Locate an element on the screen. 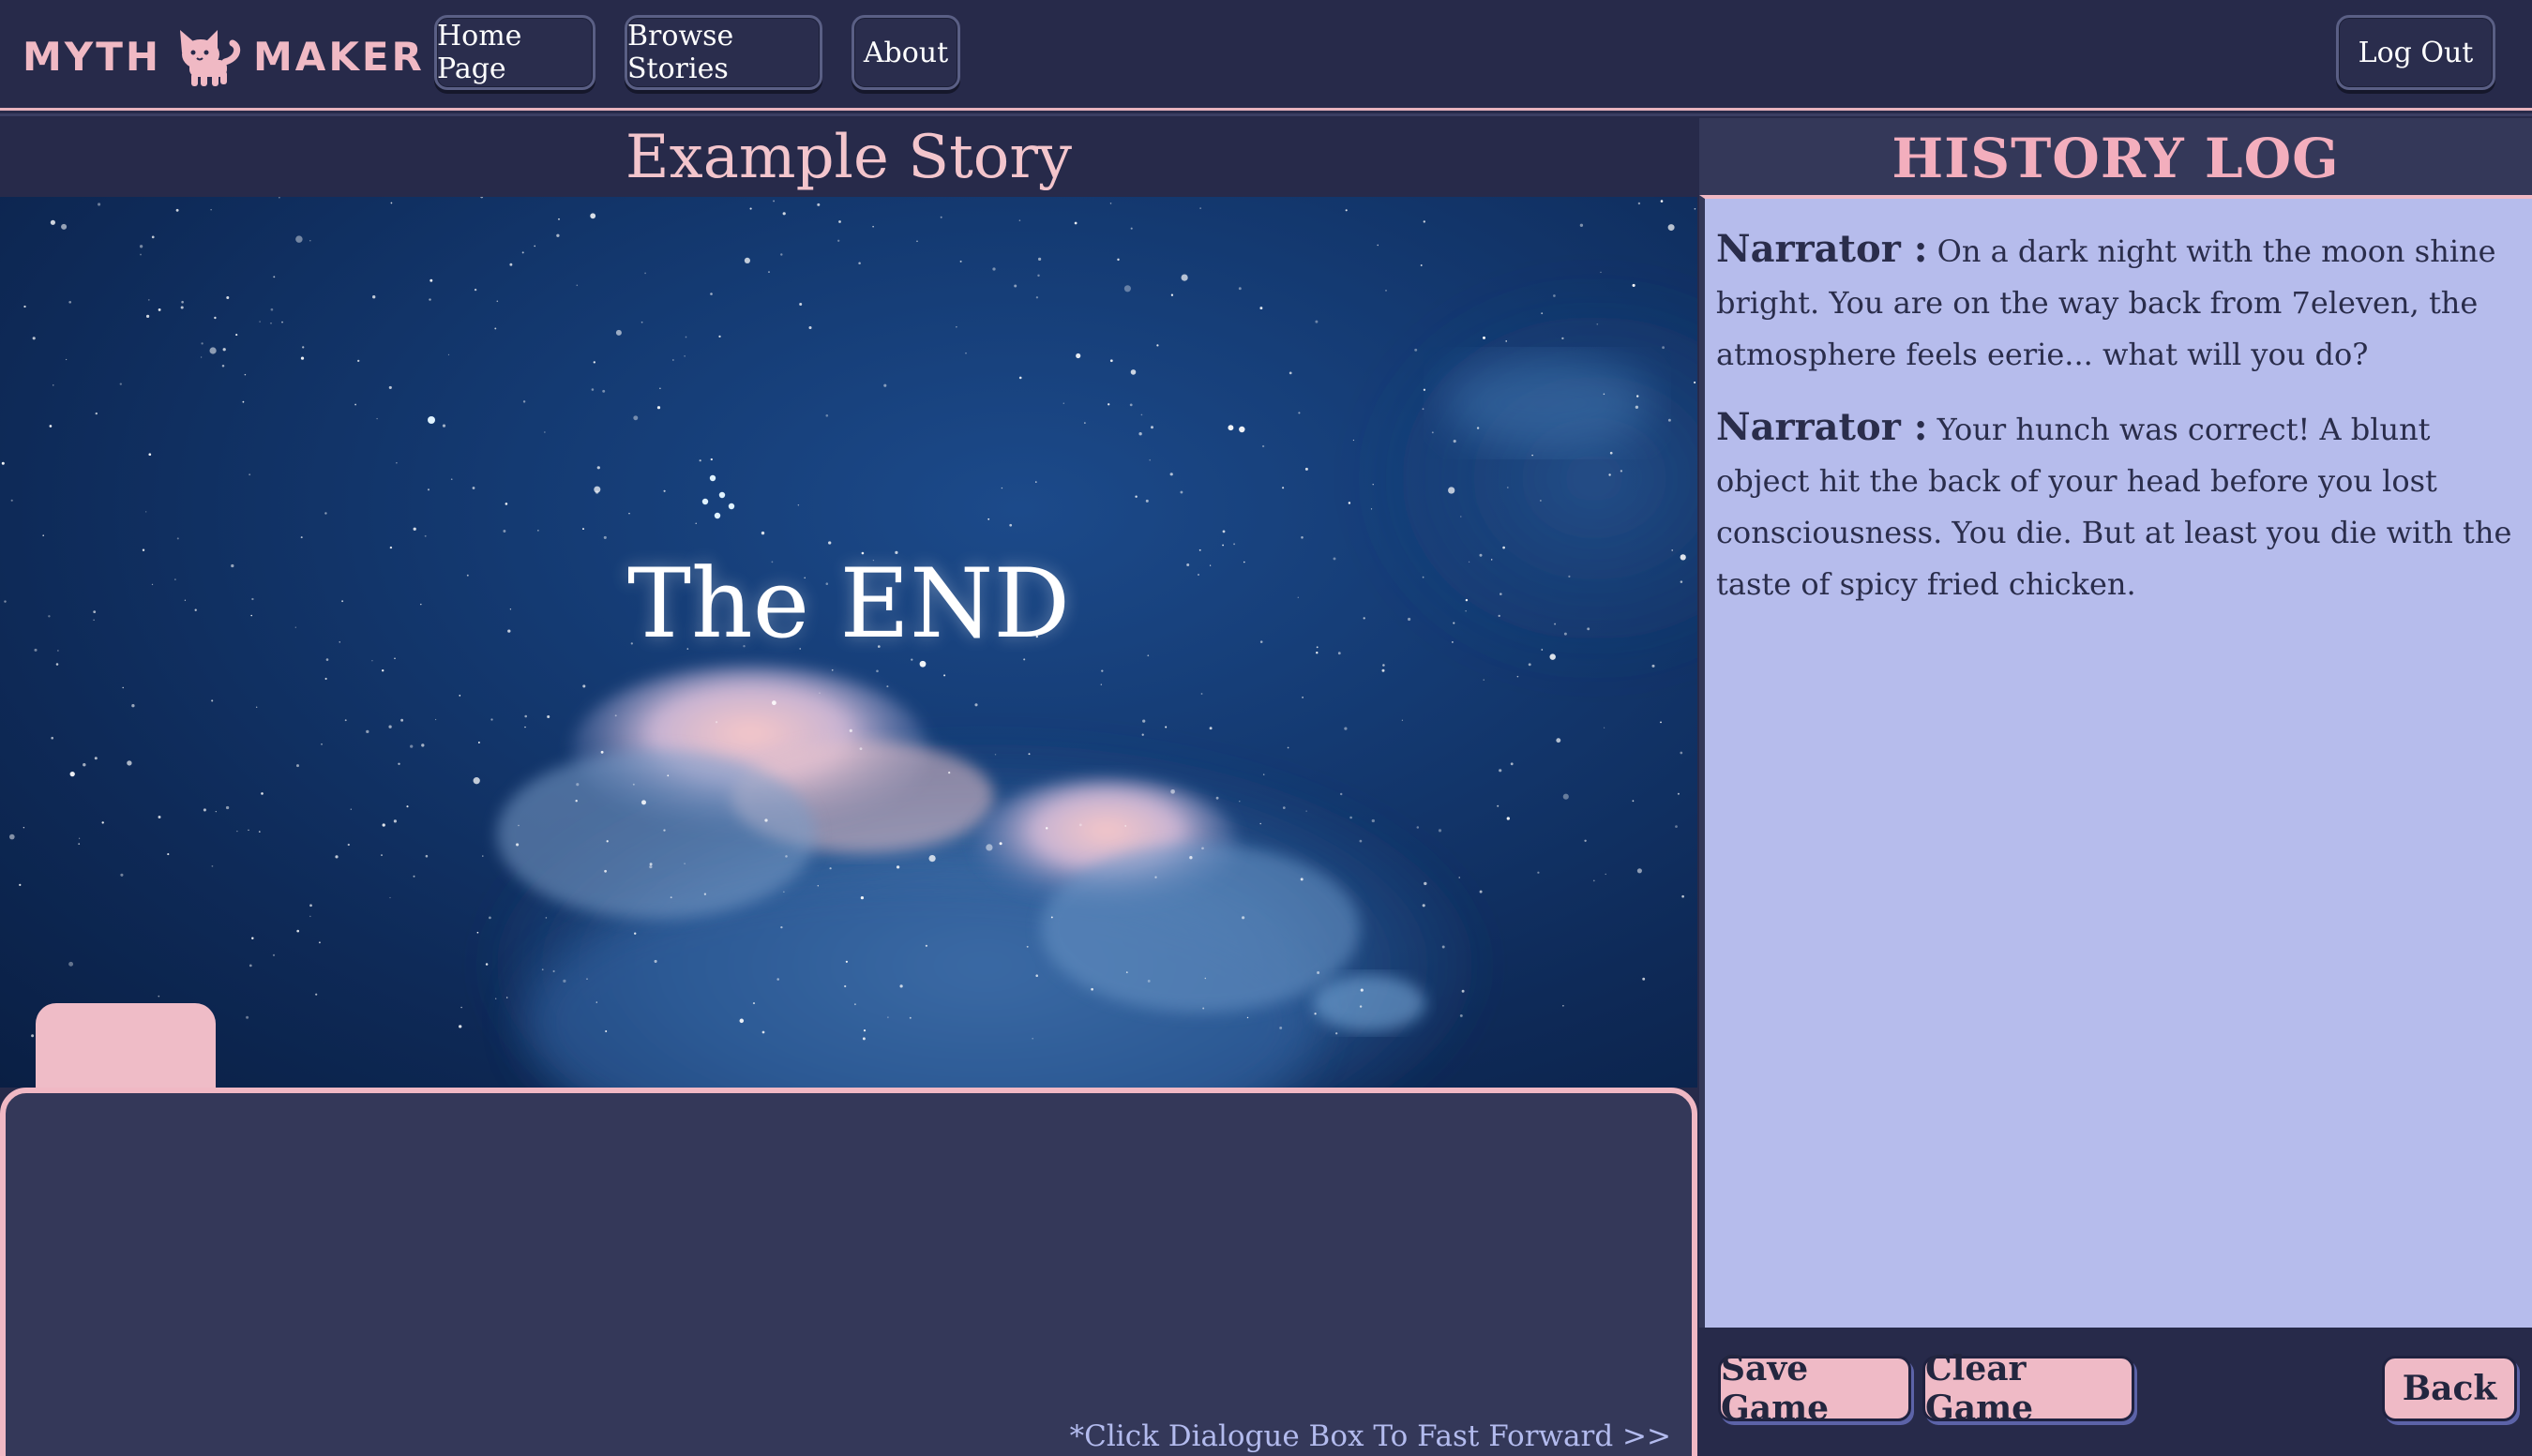  save-game-button: Save Game is located at coordinates (1814, 1388).